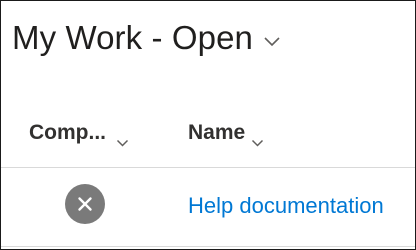 The width and height of the screenshot is (416, 250). What do you see at coordinates (286, 206) in the screenshot?
I see `item-name-link: Help documentation` at bounding box center [286, 206].